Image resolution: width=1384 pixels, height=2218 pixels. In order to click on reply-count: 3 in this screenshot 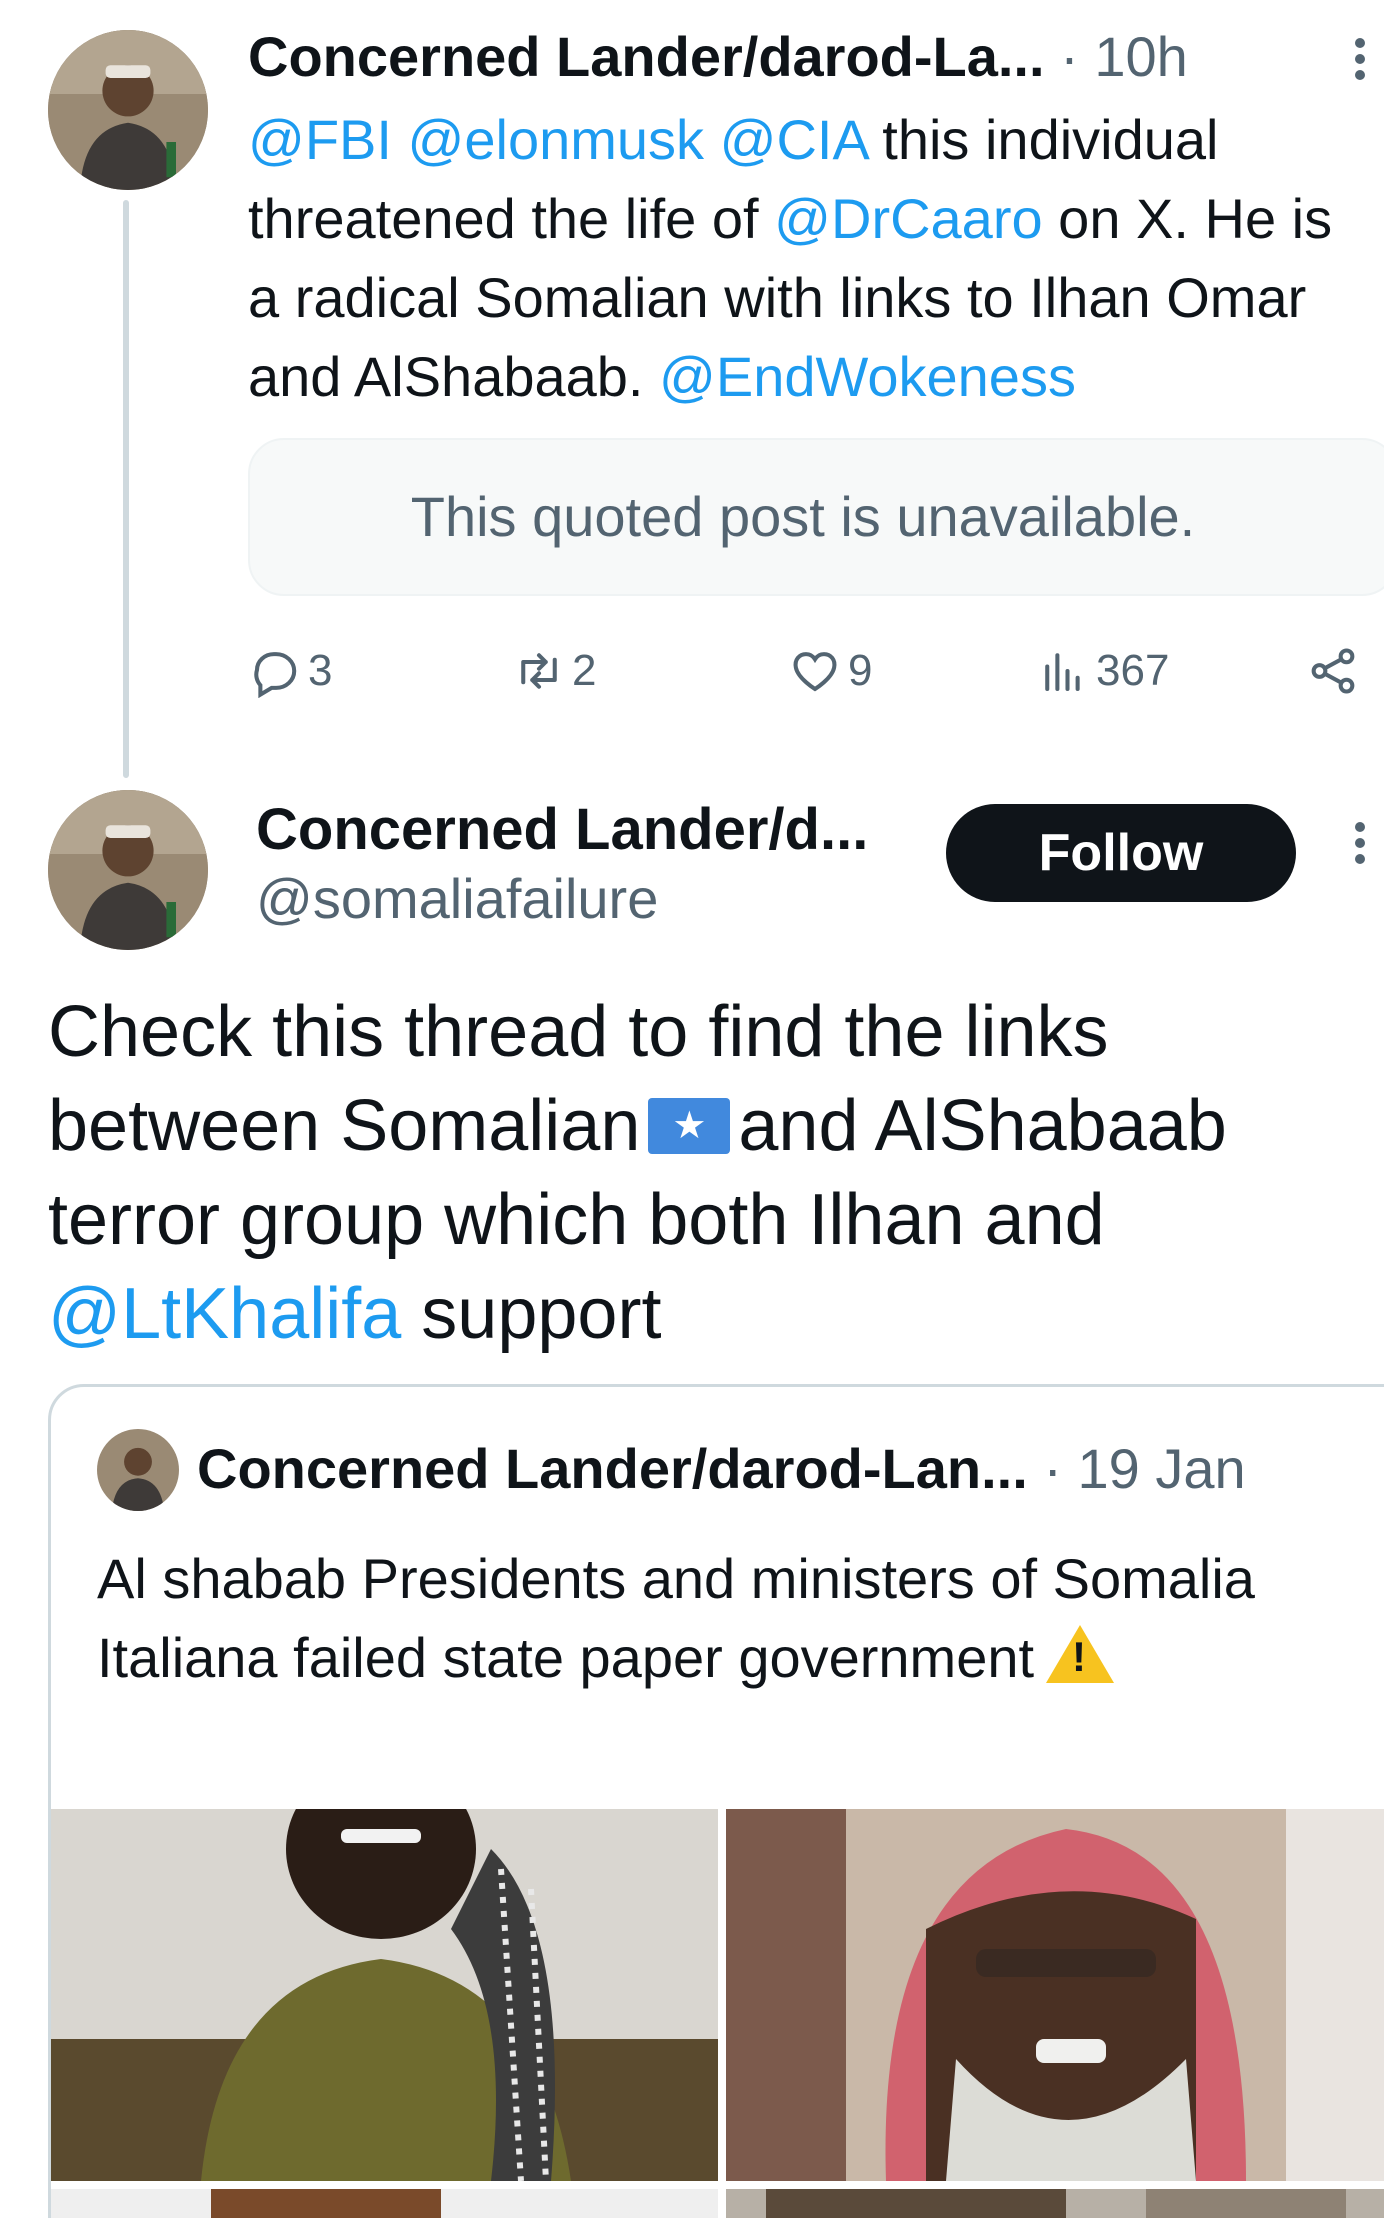, I will do `click(320, 670)`.